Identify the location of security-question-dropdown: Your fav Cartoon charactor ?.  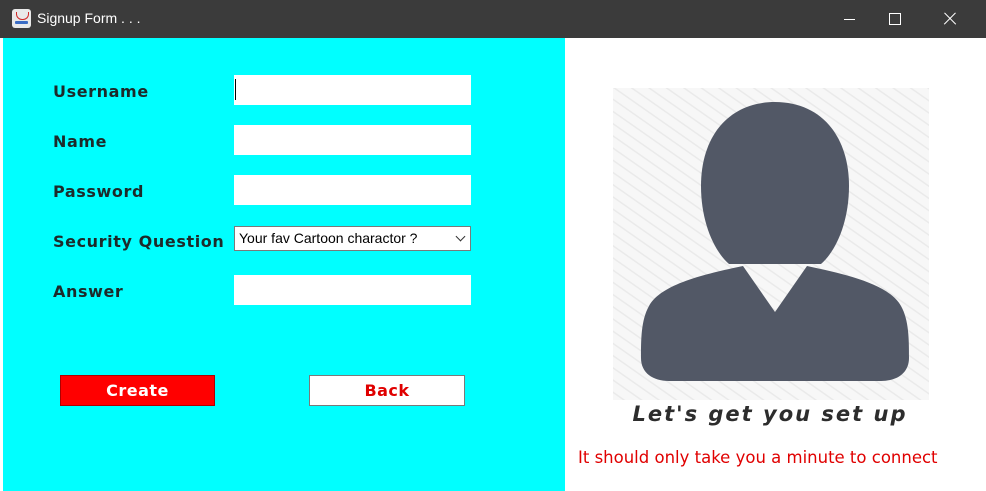
(352, 238).